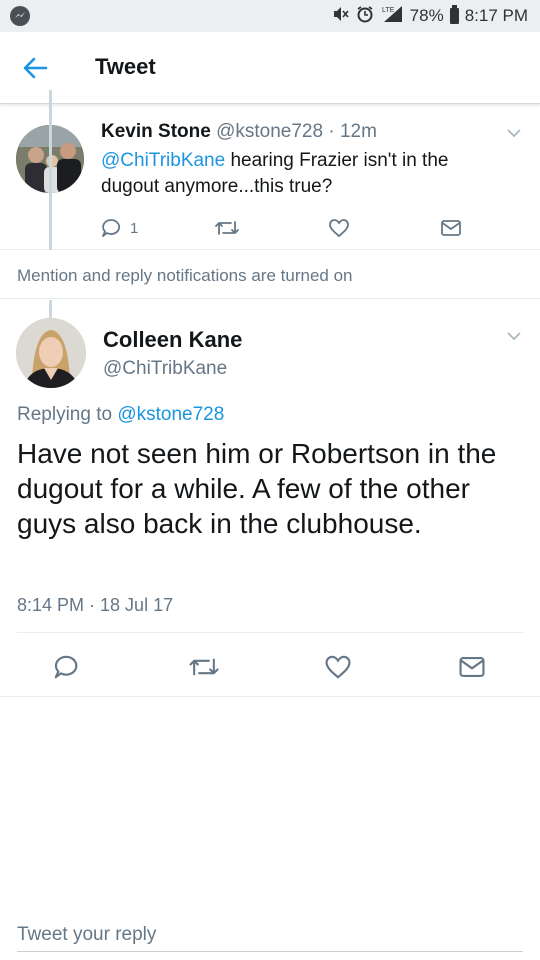 Image resolution: width=540 pixels, height=960 pixels. What do you see at coordinates (172, 340) in the screenshot?
I see `author-name: Colleen Kane` at bounding box center [172, 340].